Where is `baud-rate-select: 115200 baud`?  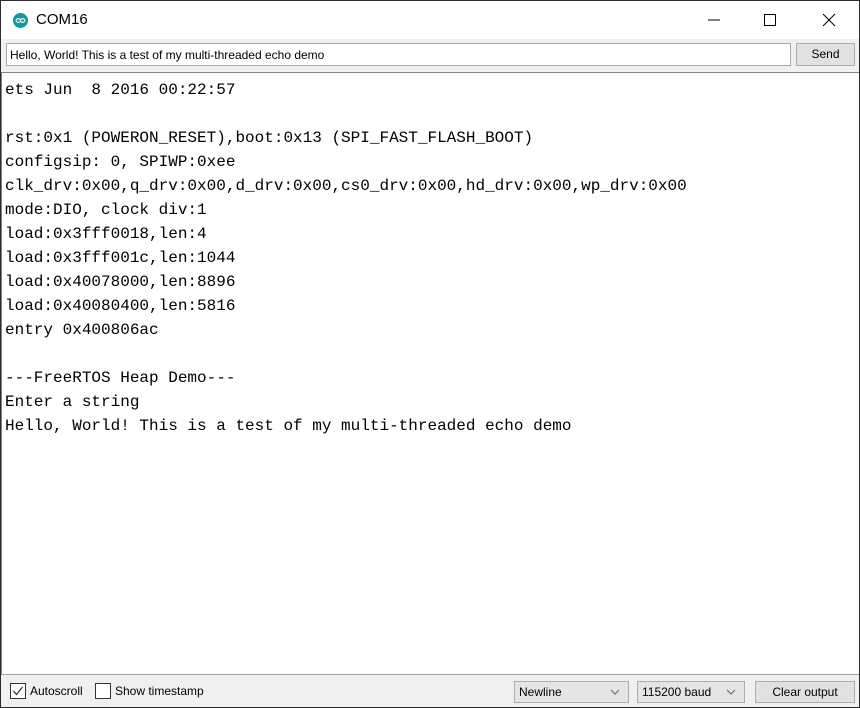 baud-rate-select: 115200 baud is located at coordinates (691, 692).